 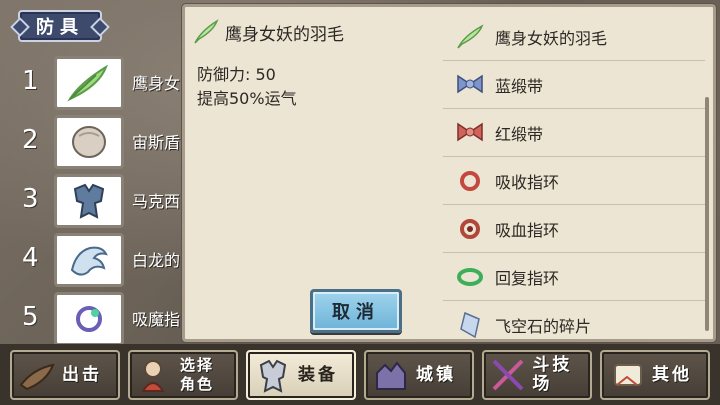 I want to click on equip-slot-1: 1 鹰身女, so click(x=101, y=84).